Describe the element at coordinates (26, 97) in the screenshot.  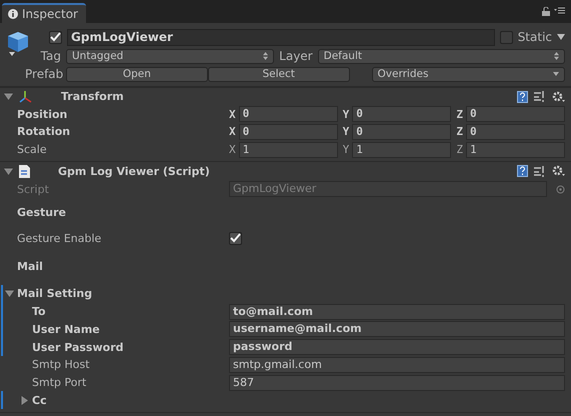
I see `axes-icon` at that location.